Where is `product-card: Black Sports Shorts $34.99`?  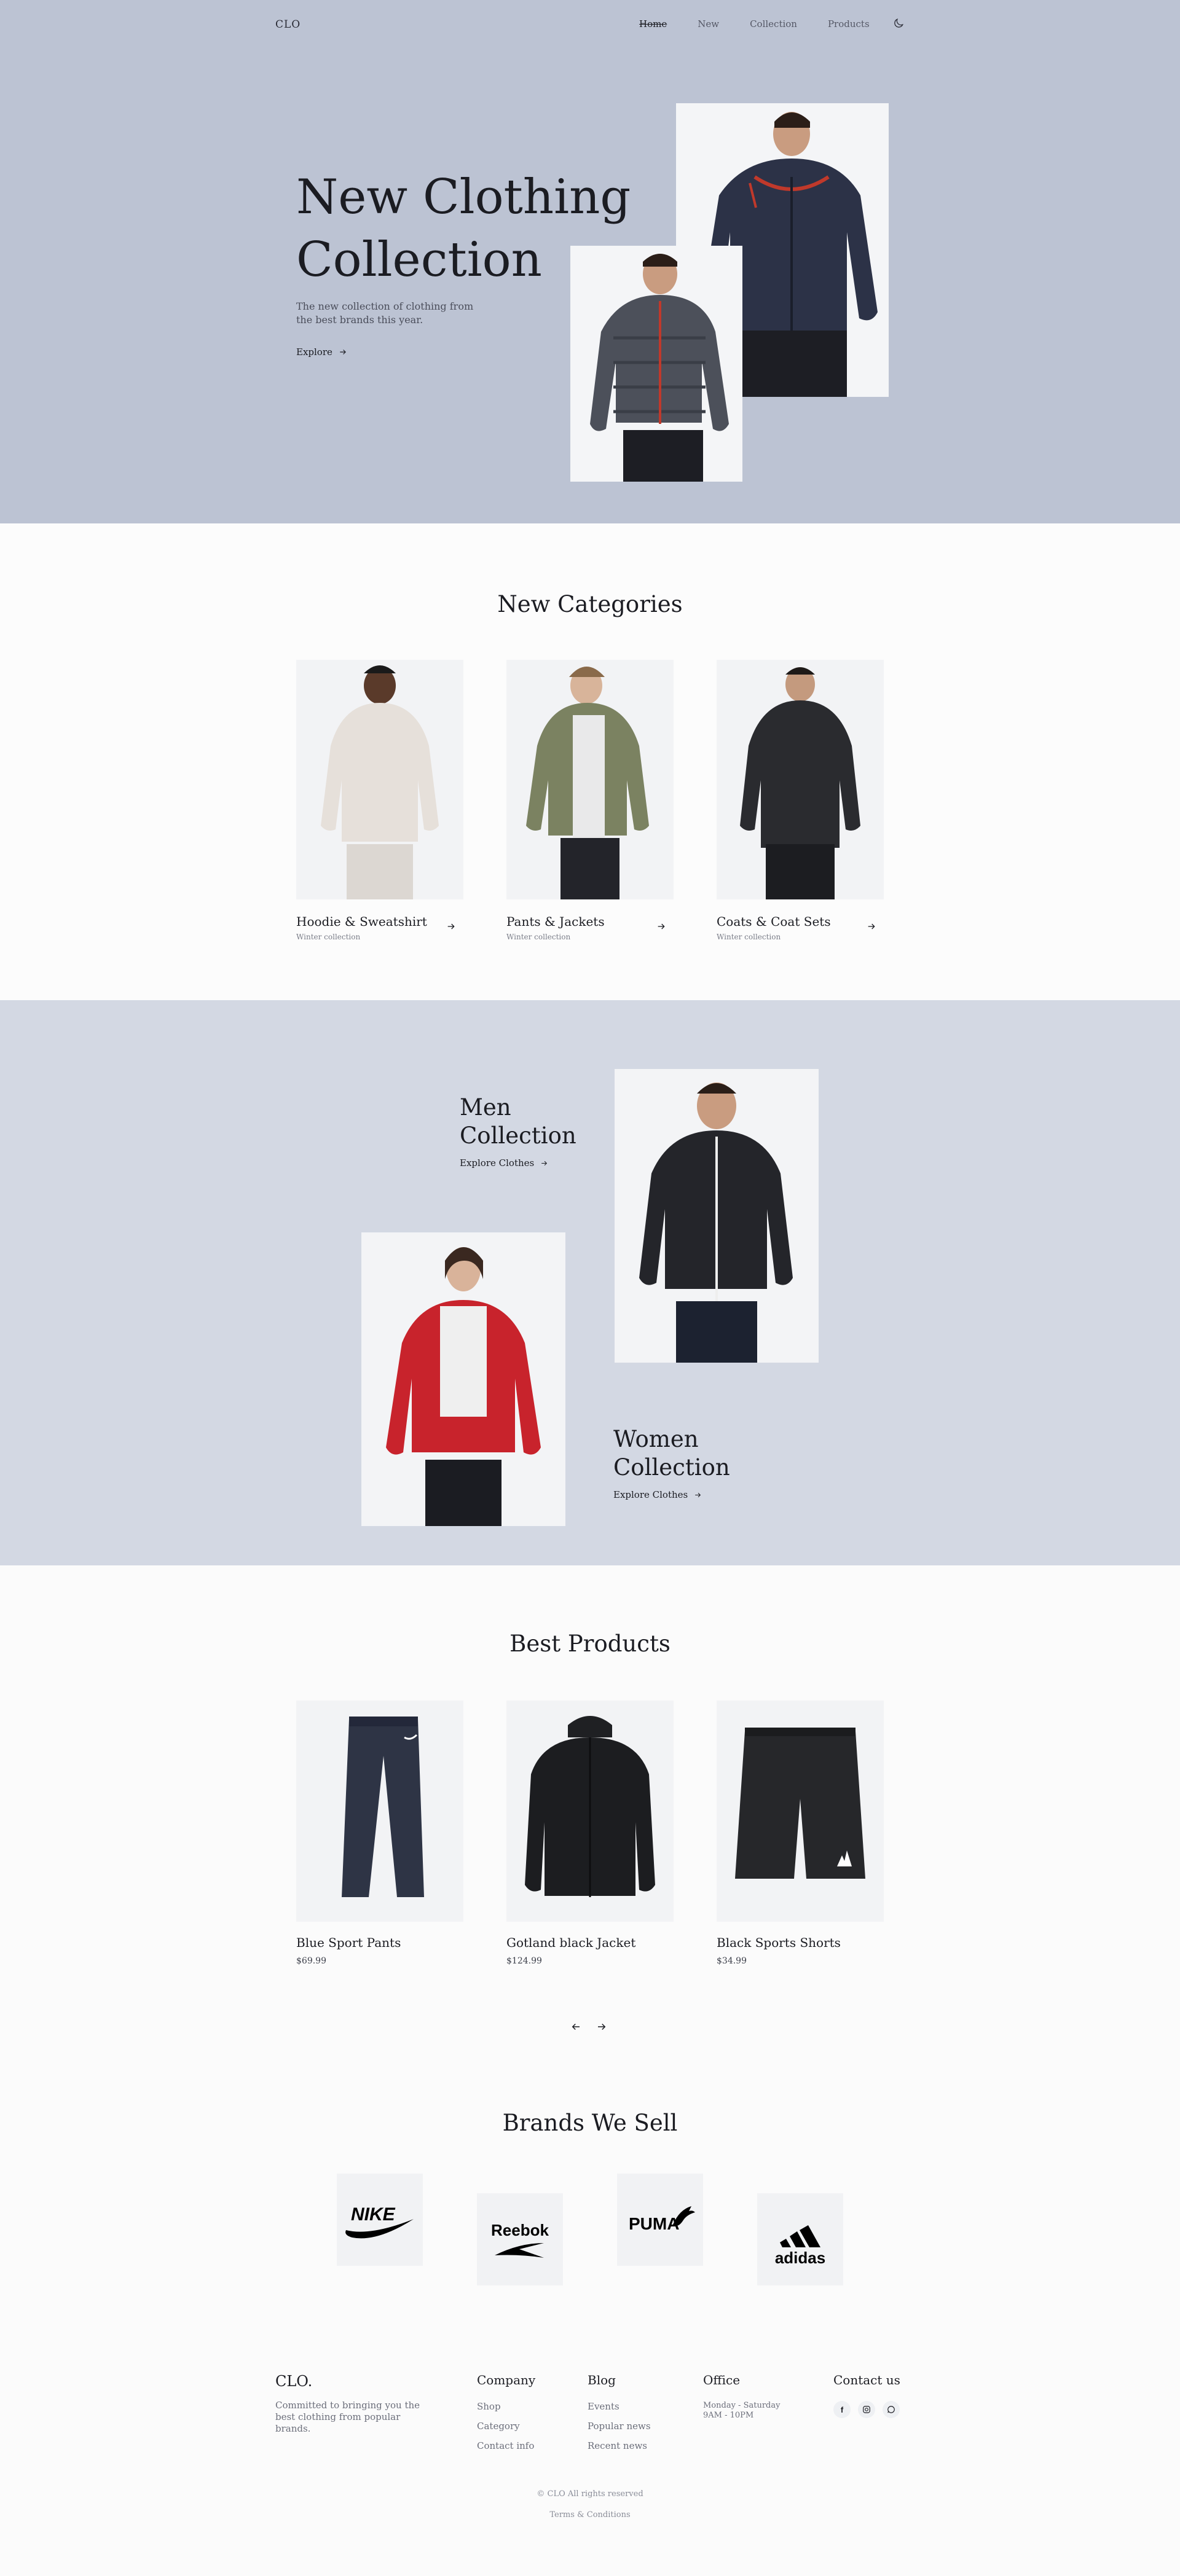 product-card: Black Sports Shorts $34.99 is located at coordinates (801, 1833).